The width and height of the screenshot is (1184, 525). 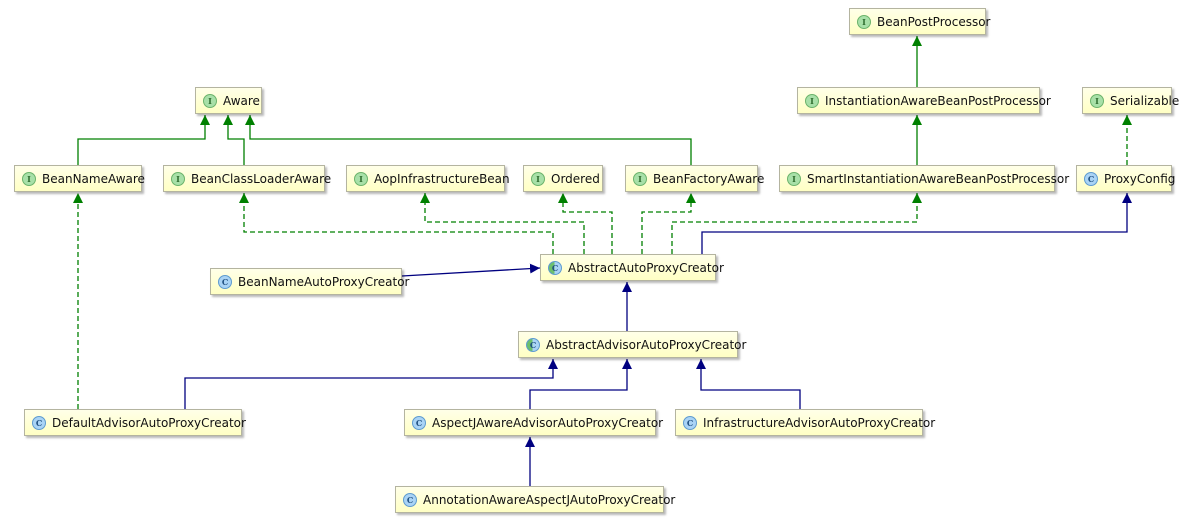 What do you see at coordinates (575, 178) in the screenshot?
I see `node-label: Ordered` at bounding box center [575, 178].